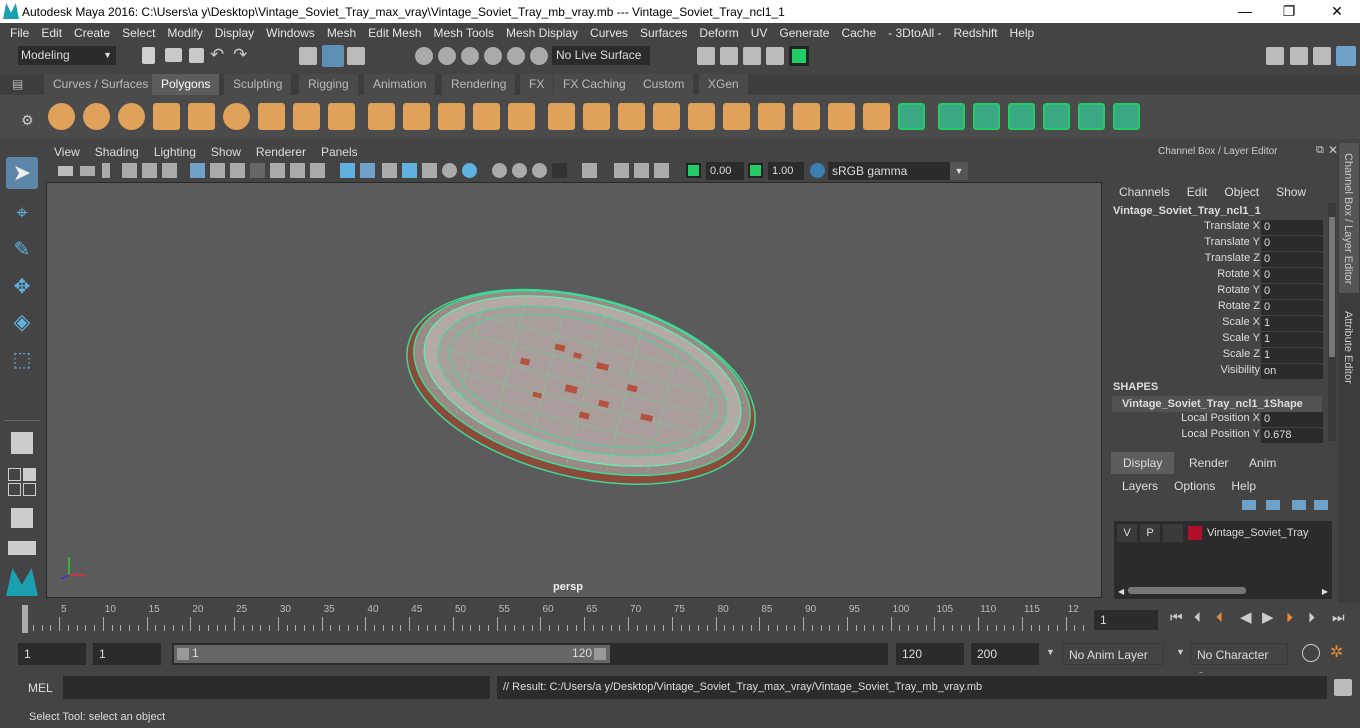 This screenshot has height=728, width=1360. Describe the element at coordinates (1263, 463) in the screenshot. I see `layer-tab-anim: Anim` at that location.